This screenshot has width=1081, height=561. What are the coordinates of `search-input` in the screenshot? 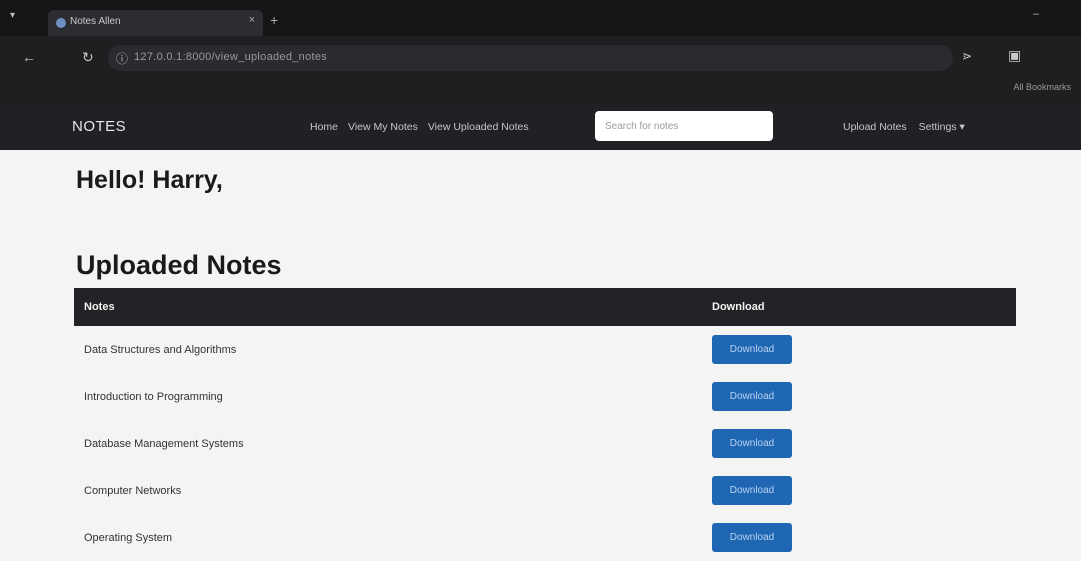 It's located at (684, 126).